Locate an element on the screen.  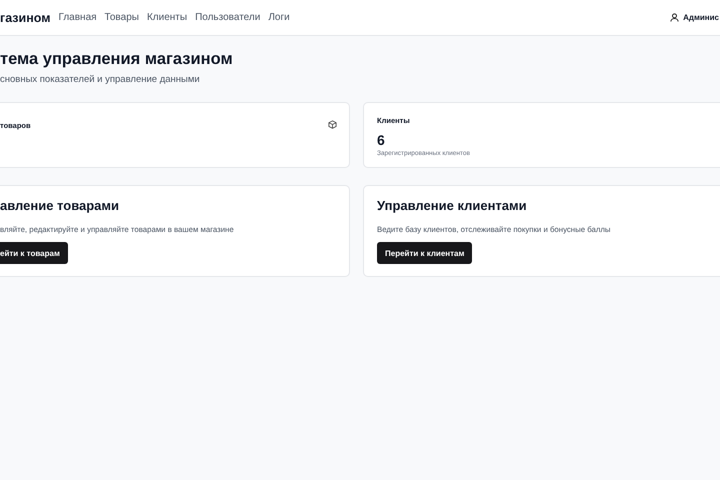
page-subtitle: сновных показателей и управление данными is located at coordinates (100, 79).